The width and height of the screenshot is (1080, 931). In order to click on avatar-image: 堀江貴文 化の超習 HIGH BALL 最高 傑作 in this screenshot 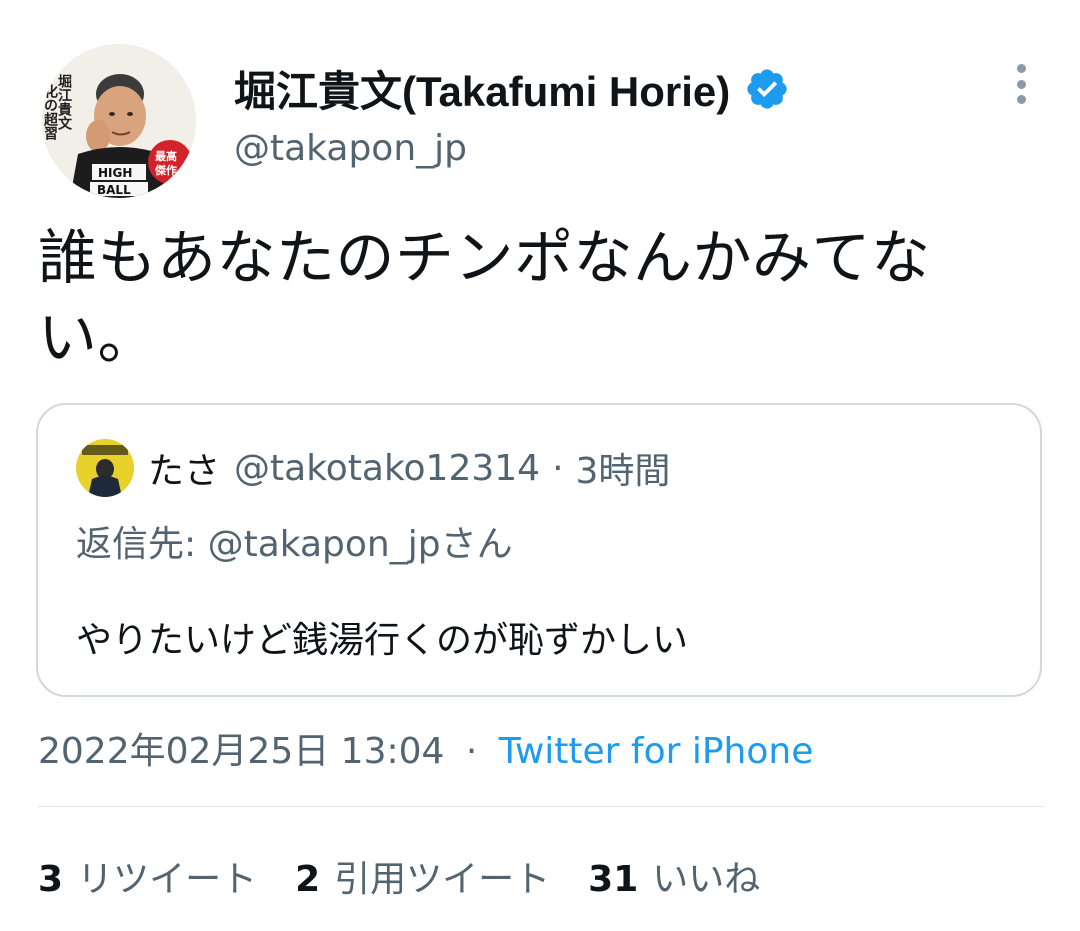, I will do `click(119, 121)`.